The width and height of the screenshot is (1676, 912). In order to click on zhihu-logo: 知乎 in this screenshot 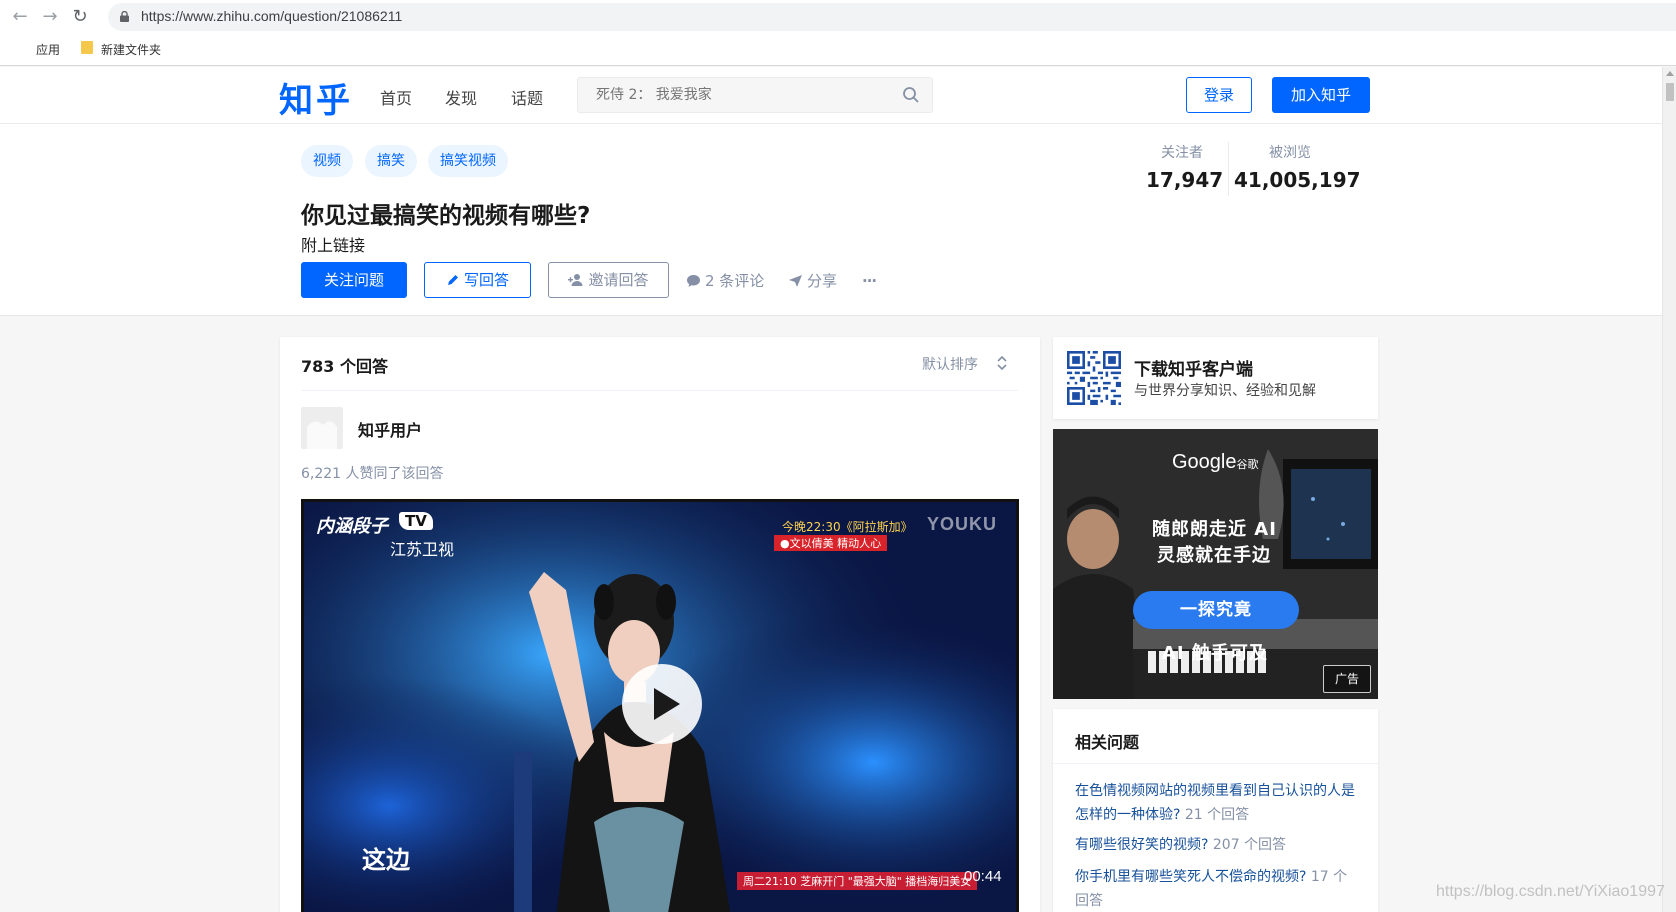, I will do `click(316, 97)`.